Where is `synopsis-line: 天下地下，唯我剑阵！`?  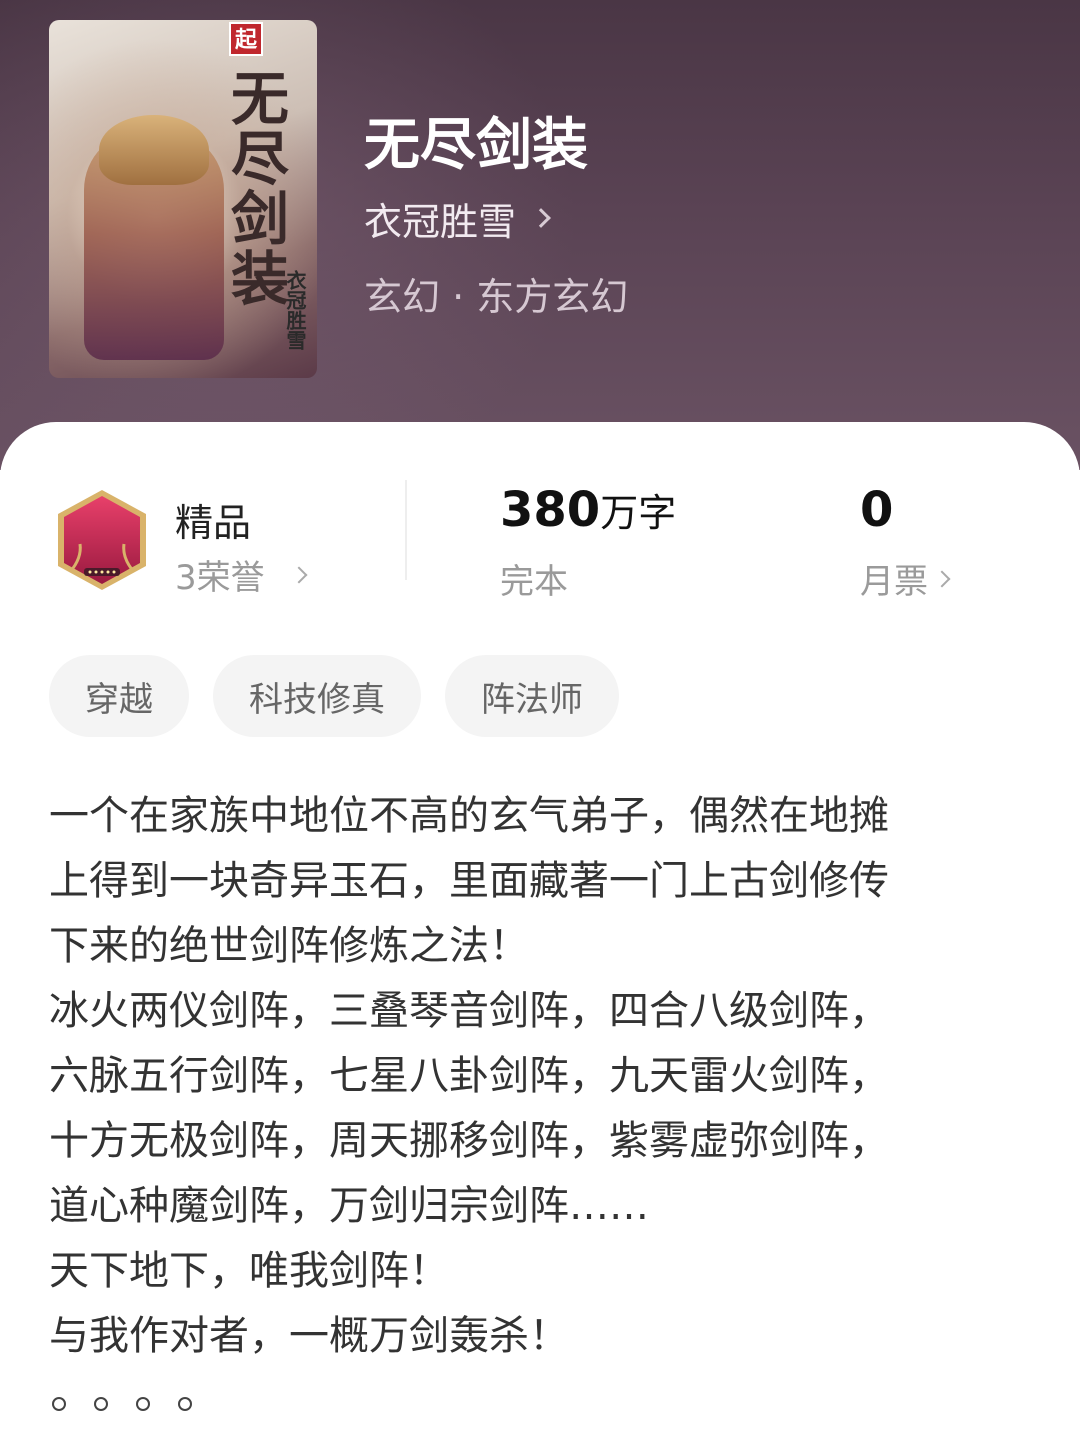
synopsis-line: 天下地下，唯我剑阵！ is located at coordinates (249, 1271).